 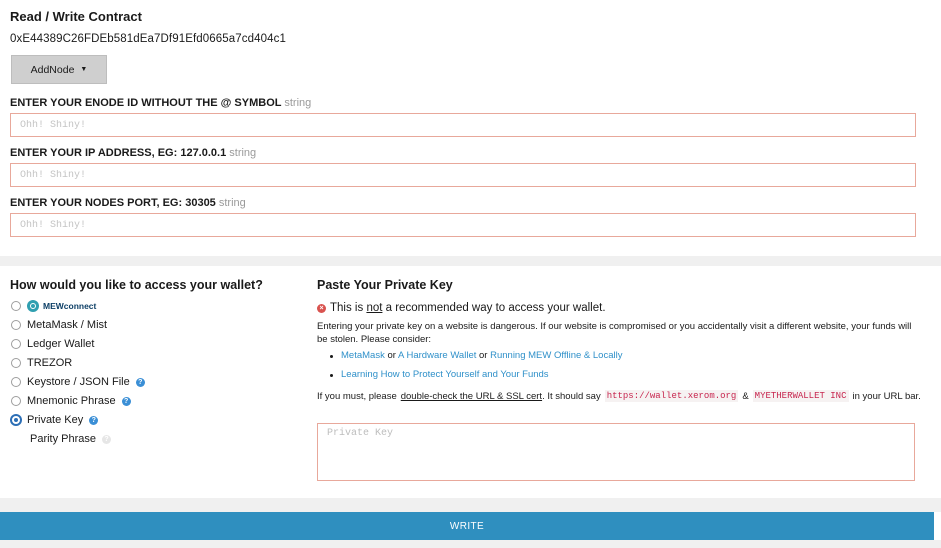 What do you see at coordinates (52, 69) in the screenshot?
I see `function-select-label: AddNode` at bounding box center [52, 69].